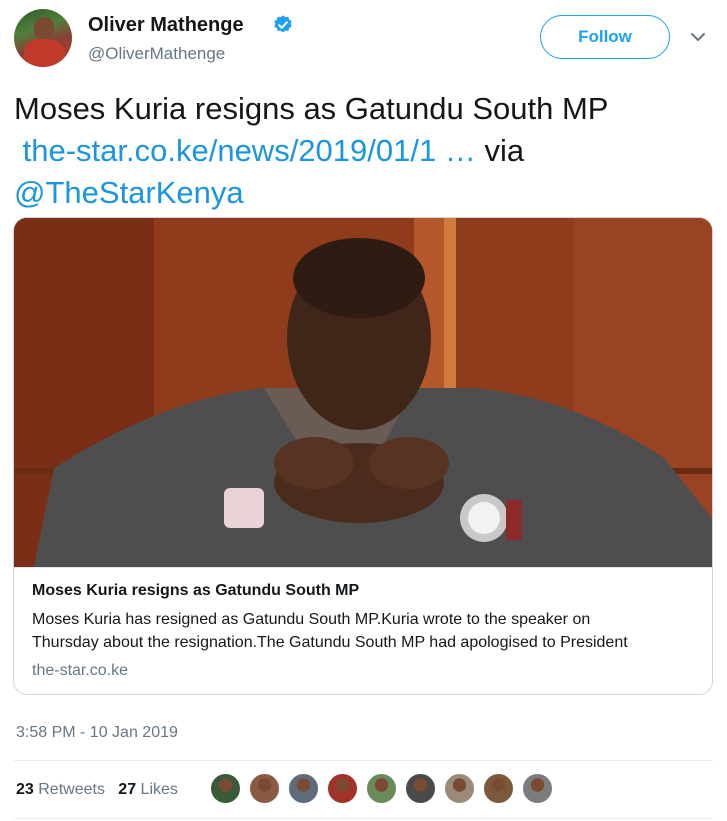 The image size is (727, 821). I want to click on likes-label: Likes, so click(159, 789).